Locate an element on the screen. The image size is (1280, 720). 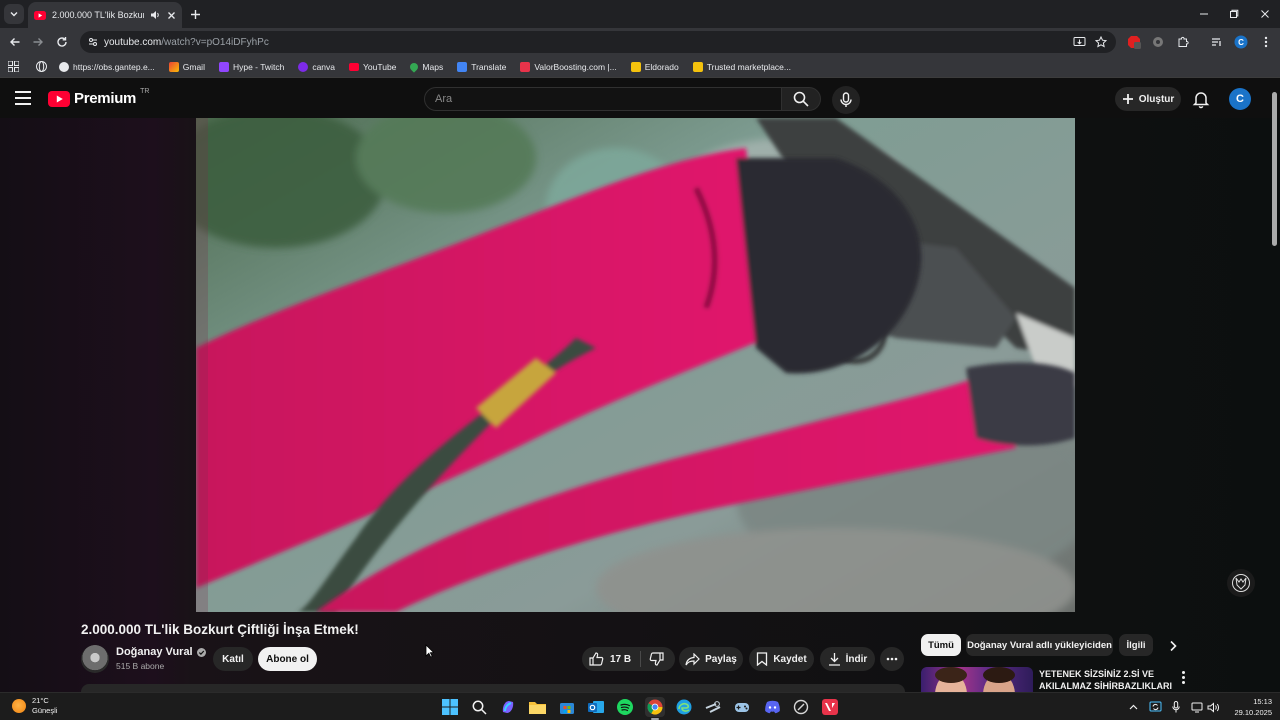
twitch-icon is located at coordinates (223, 66).